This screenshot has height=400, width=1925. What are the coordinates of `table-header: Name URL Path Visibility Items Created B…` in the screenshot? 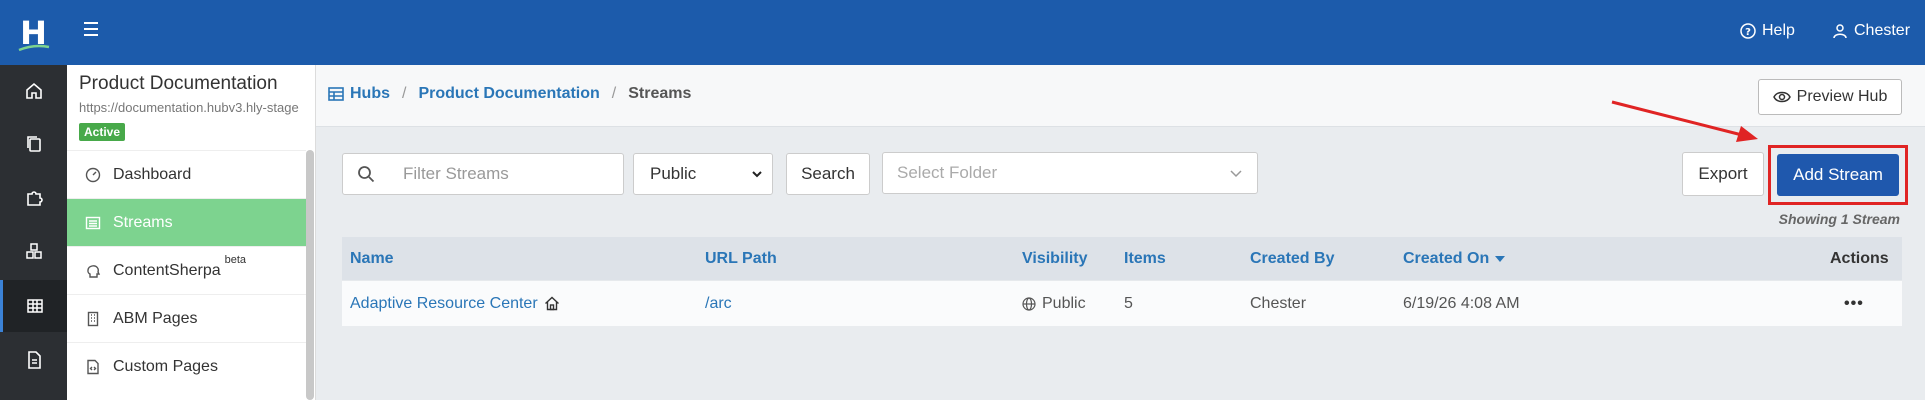 It's located at (1122, 258).